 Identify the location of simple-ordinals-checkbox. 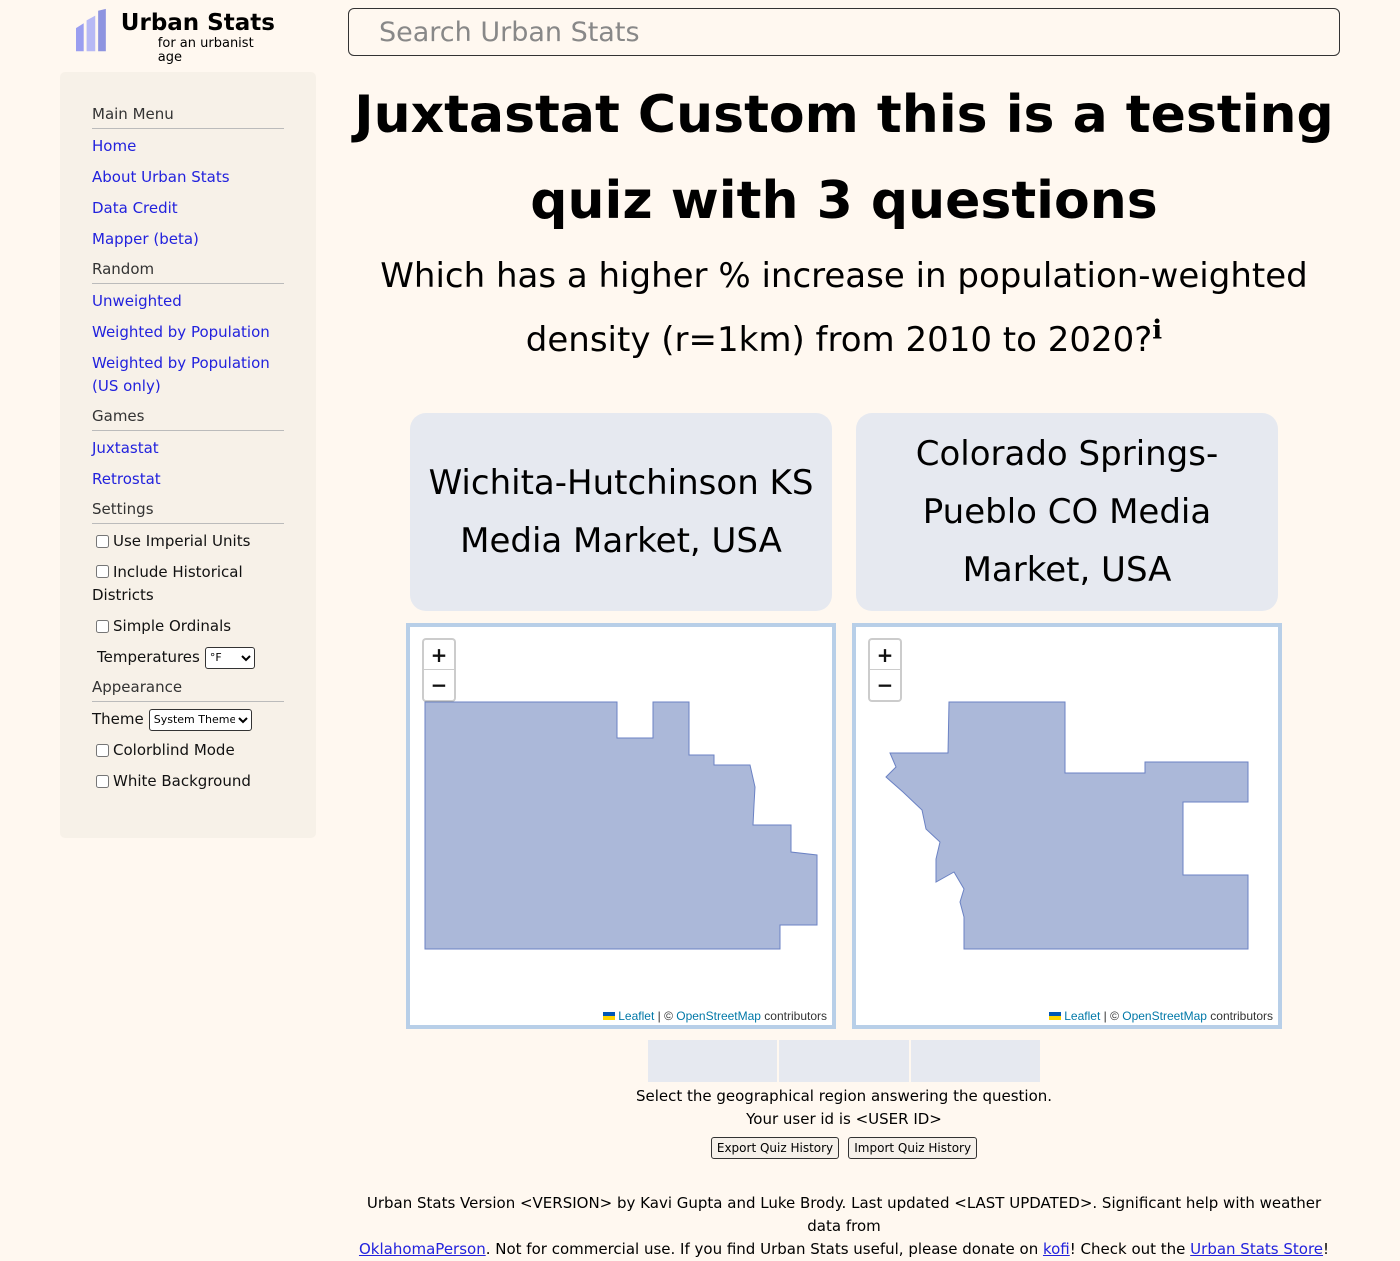
(102, 626).